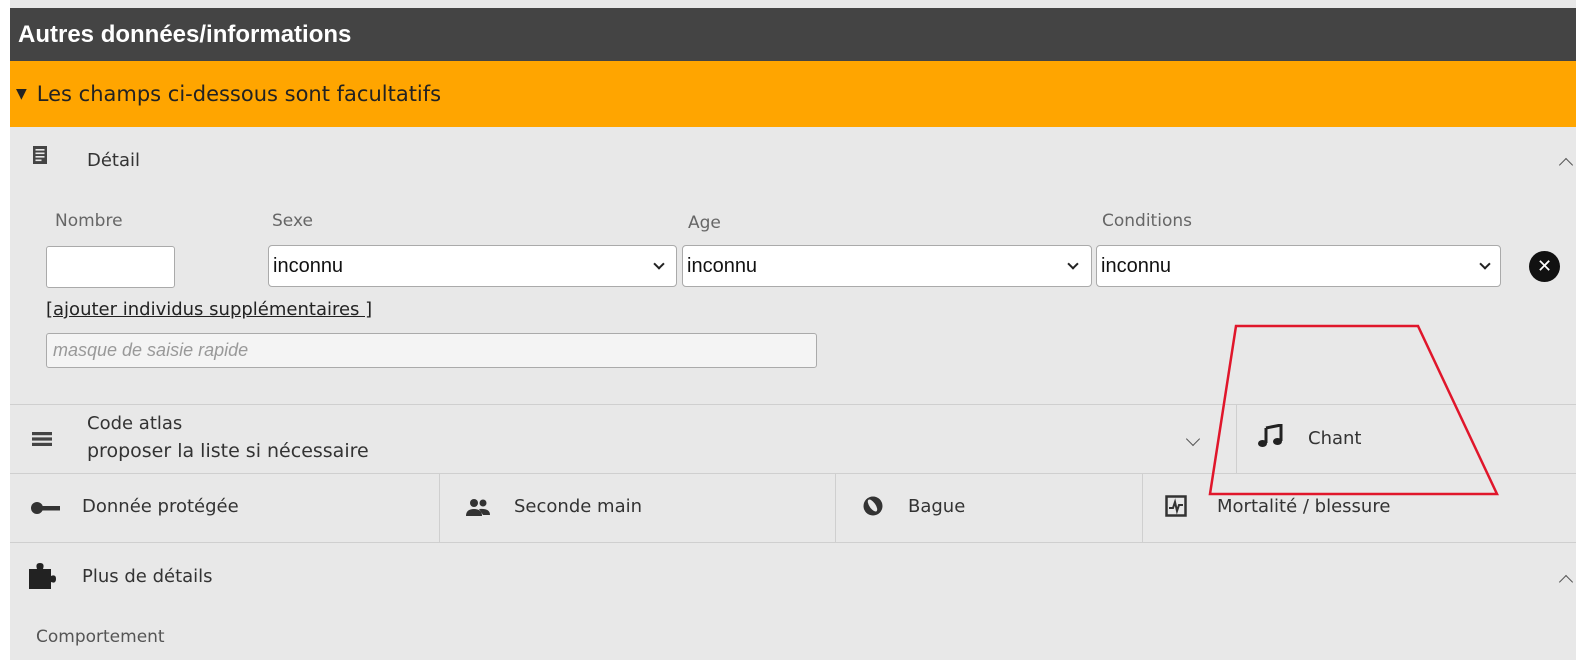  I want to click on nombre-input, so click(110, 267).